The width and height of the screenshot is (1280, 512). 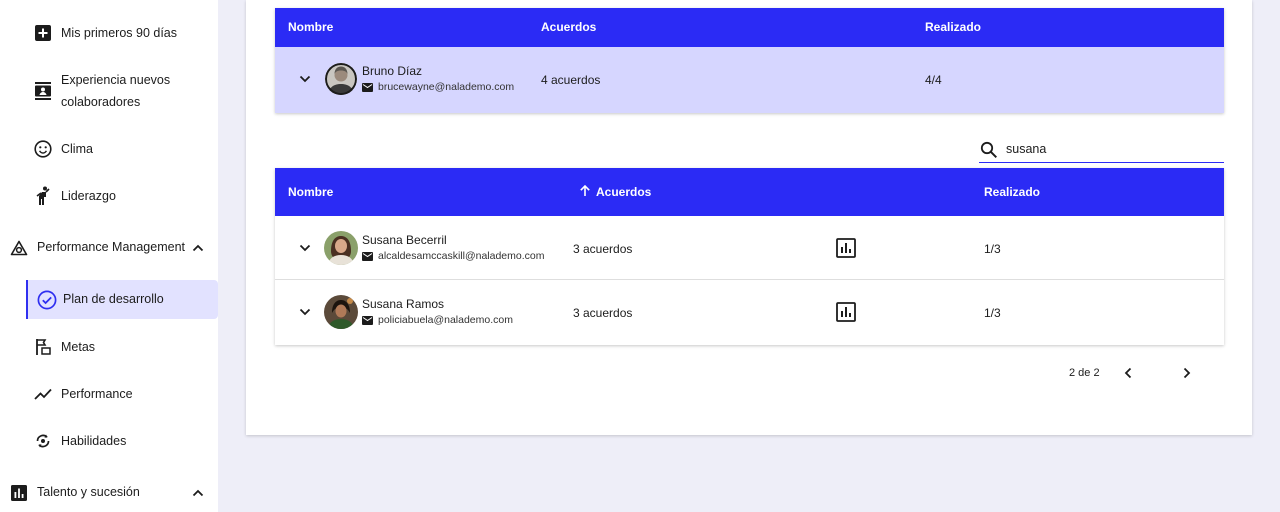 I want to click on pagination-label: 2 de 2, so click(x=1084, y=373).